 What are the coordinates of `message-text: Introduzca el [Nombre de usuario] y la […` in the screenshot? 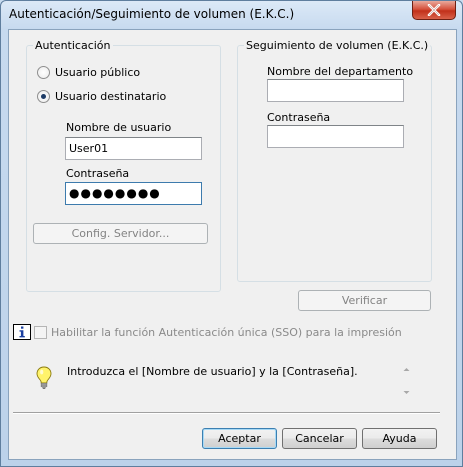 It's located at (212, 371).